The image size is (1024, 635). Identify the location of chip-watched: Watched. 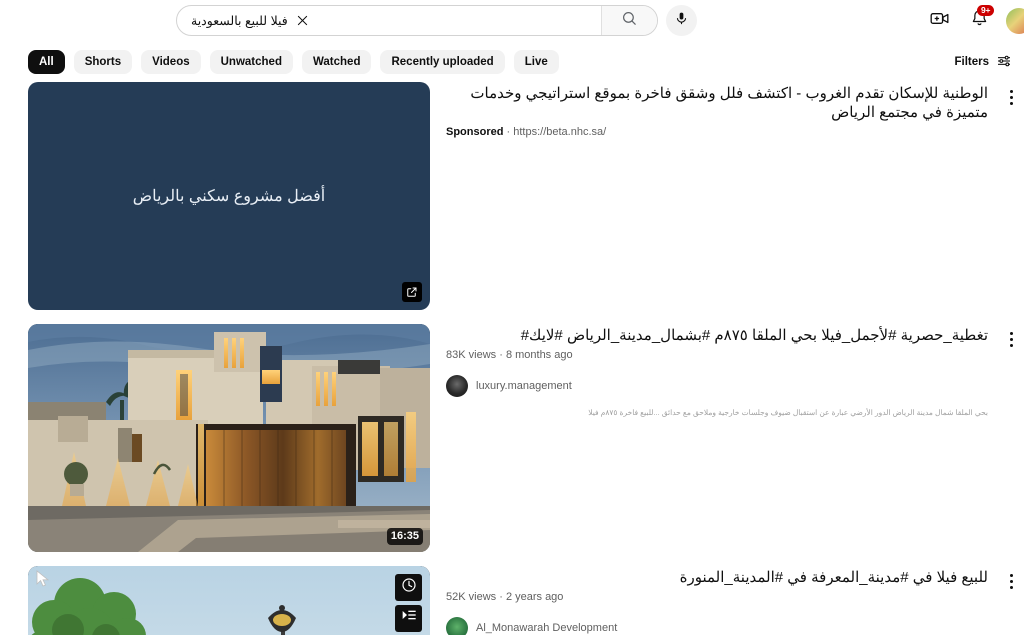
(336, 62).